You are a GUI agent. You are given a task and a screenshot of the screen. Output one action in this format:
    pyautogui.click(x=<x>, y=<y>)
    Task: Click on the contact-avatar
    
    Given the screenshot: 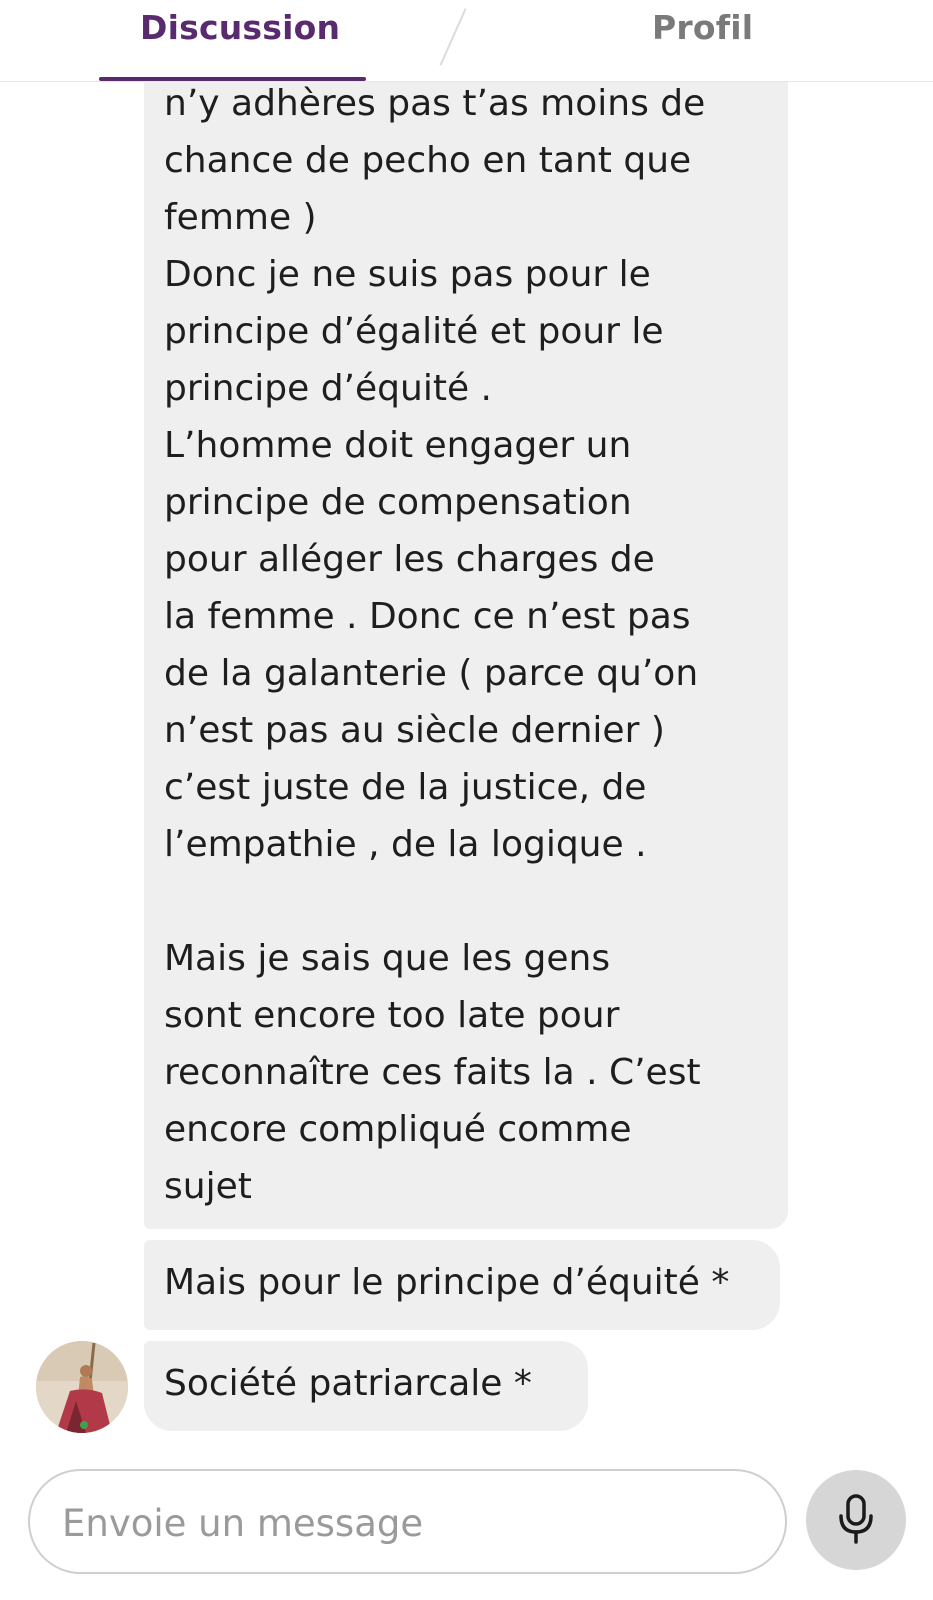 What is the action you would take?
    pyautogui.click(x=82, y=1387)
    